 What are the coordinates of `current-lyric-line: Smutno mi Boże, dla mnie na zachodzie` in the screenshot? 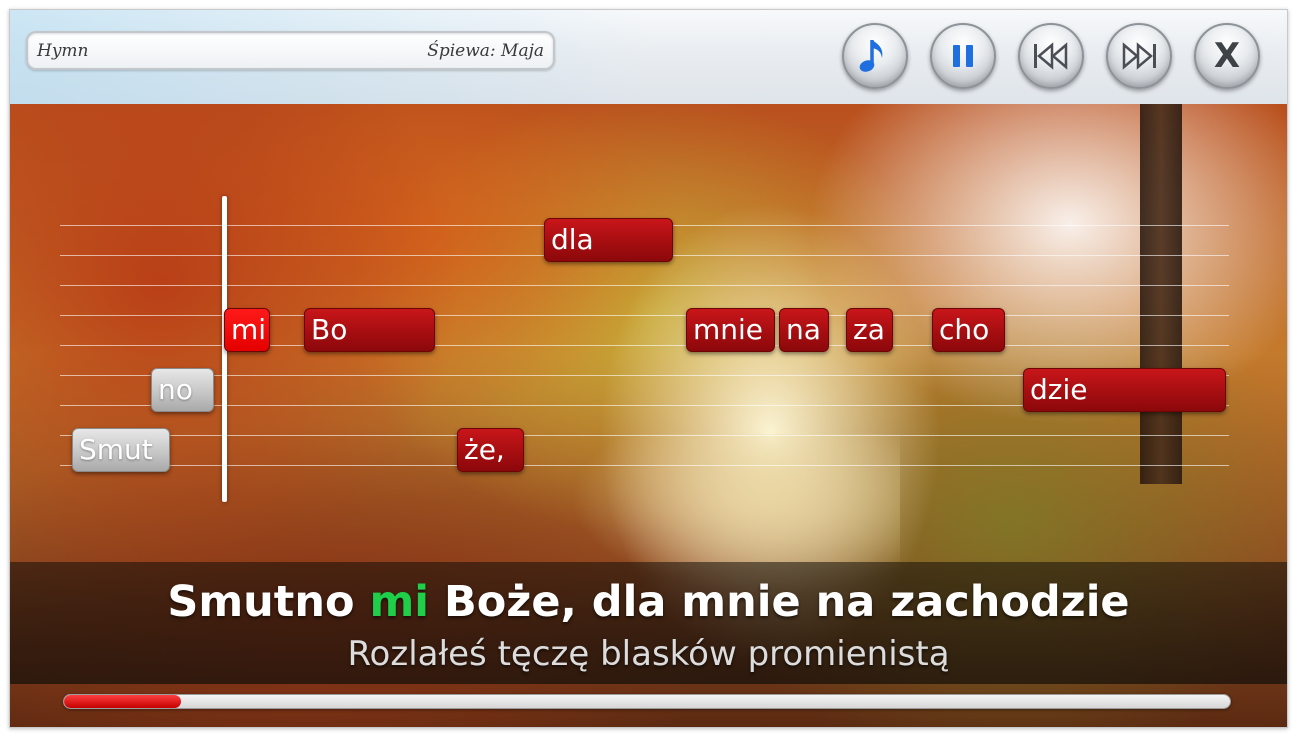 It's located at (648, 602).